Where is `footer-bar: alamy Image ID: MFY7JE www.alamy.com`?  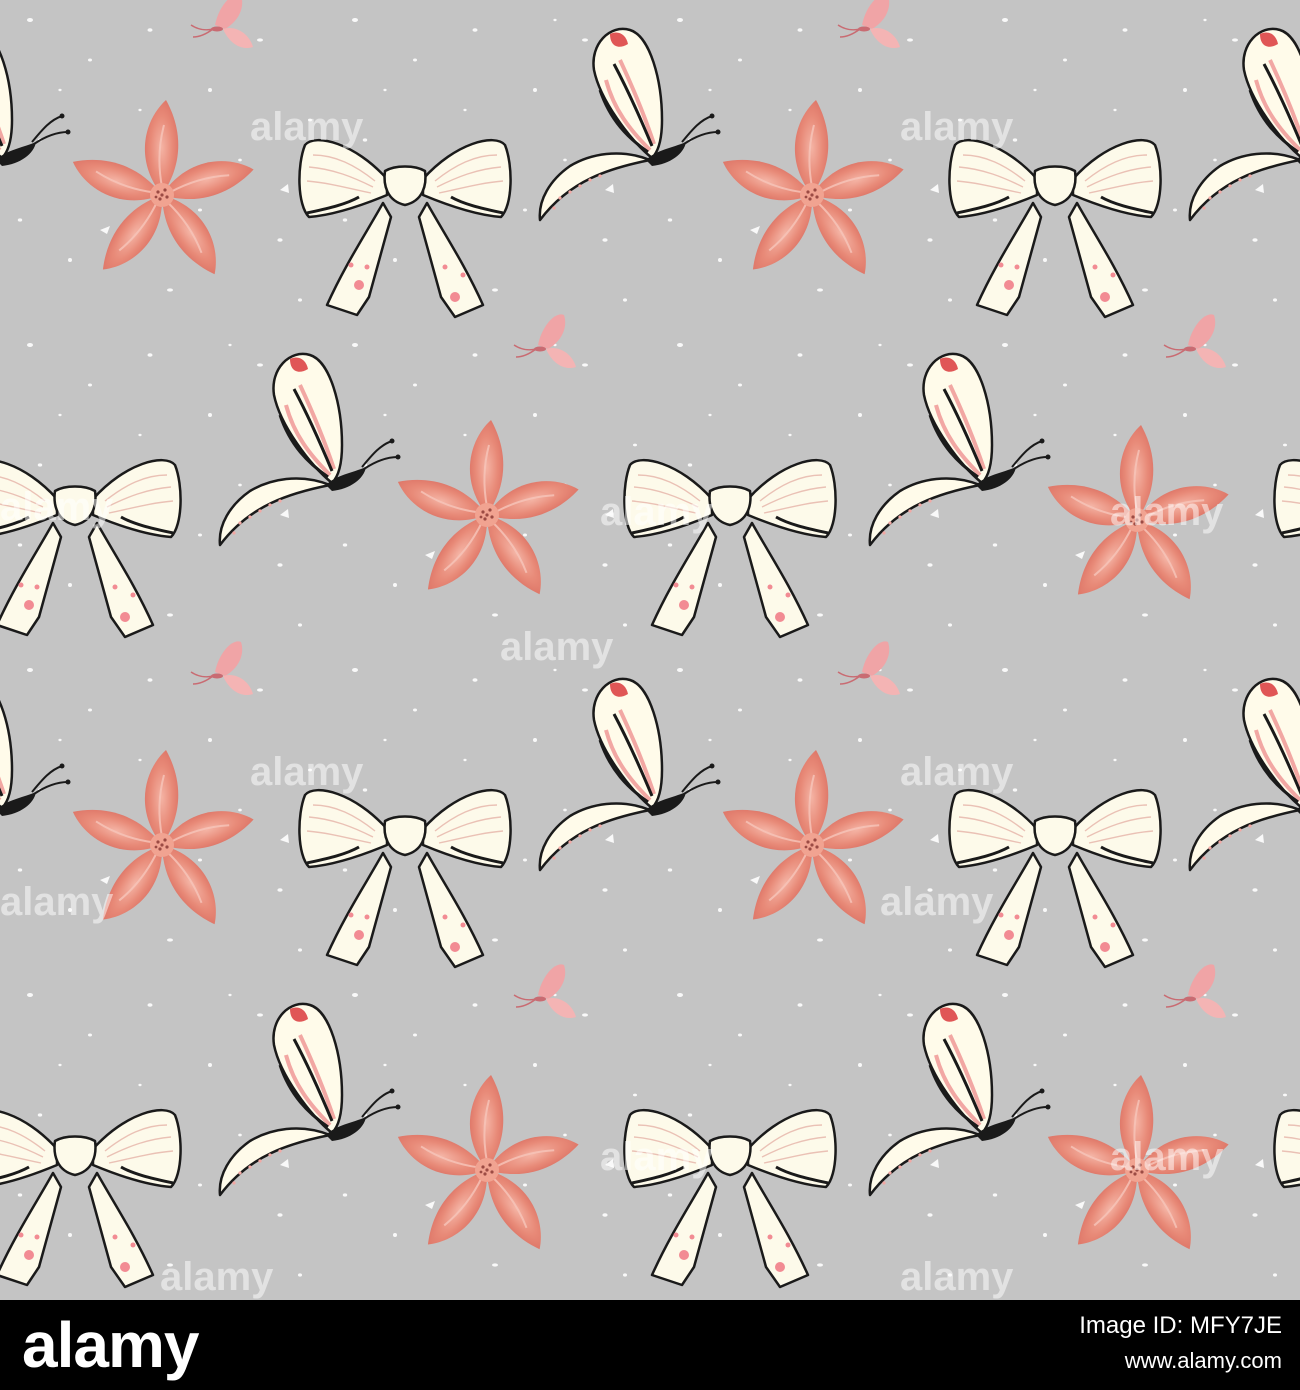 footer-bar: alamy Image ID: MFY7JE www.alamy.com is located at coordinates (650, 1345).